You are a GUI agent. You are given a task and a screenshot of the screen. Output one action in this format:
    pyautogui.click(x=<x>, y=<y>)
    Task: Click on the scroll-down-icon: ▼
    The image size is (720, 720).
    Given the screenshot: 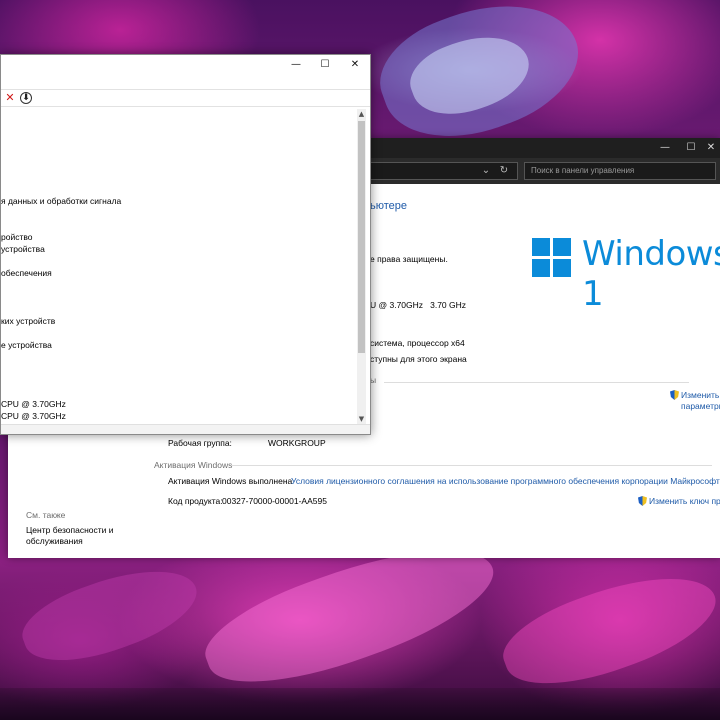 What is the action you would take?
    pyautogui.click(x=361, y=419)
    